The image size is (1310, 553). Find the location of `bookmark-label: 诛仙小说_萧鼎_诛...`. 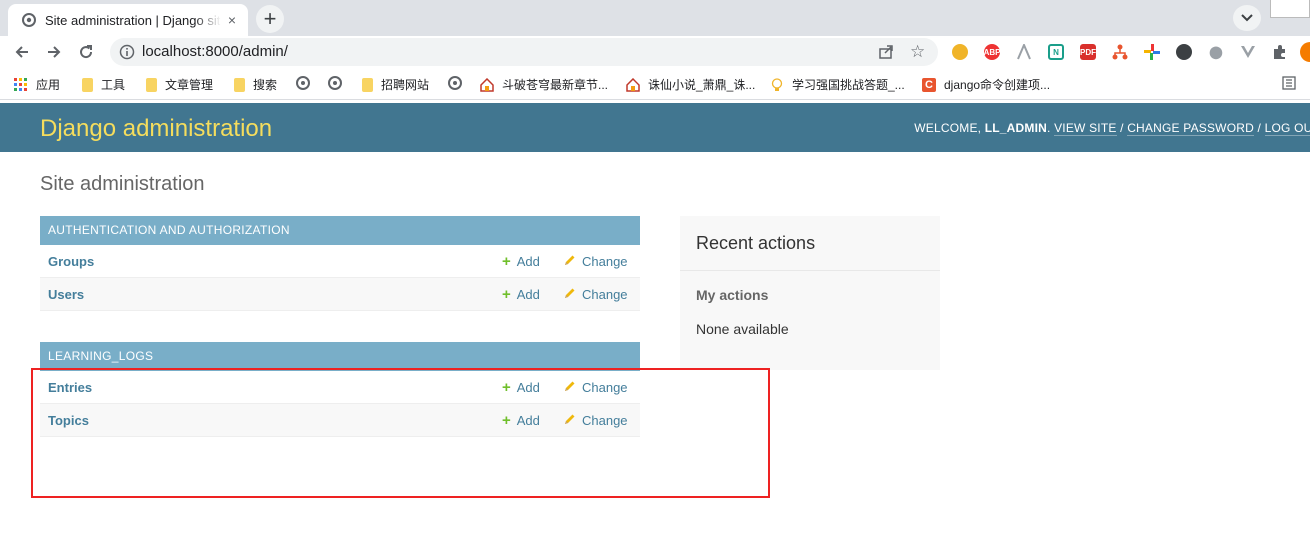

bookmark-label: 诛仙小说_萧鼎_诛... is located at coordinates (702, 85).